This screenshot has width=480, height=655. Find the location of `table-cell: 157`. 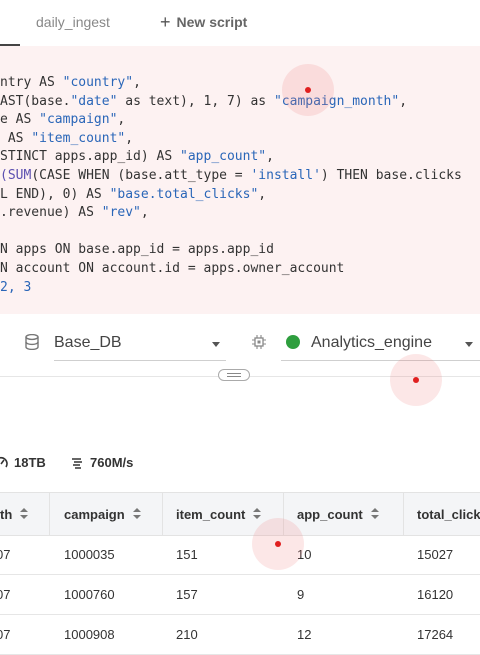

table-cell: 157 is located at coordinates (187, 594).